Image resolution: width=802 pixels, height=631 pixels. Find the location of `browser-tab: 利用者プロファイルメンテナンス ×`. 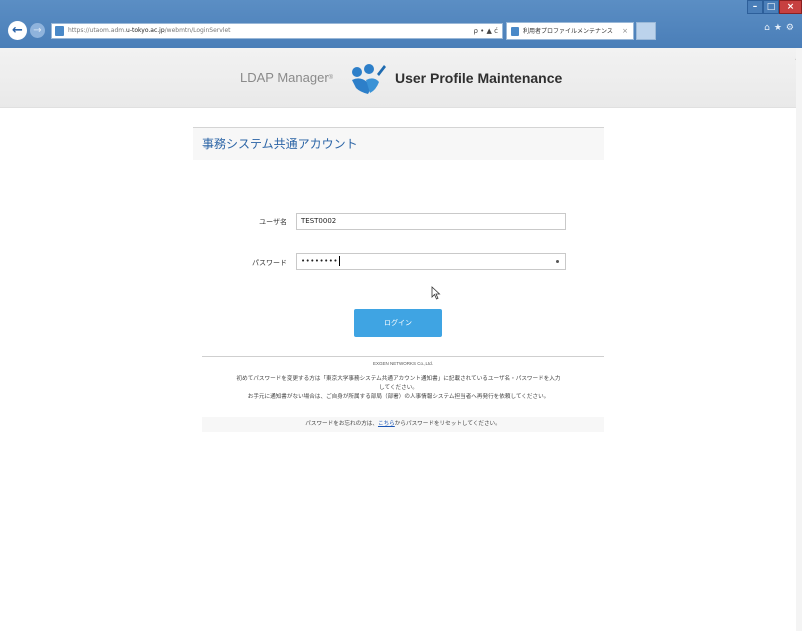

browser-tab: 利用者プロファイルメンテナンス × is located at coordinates (570, 31).